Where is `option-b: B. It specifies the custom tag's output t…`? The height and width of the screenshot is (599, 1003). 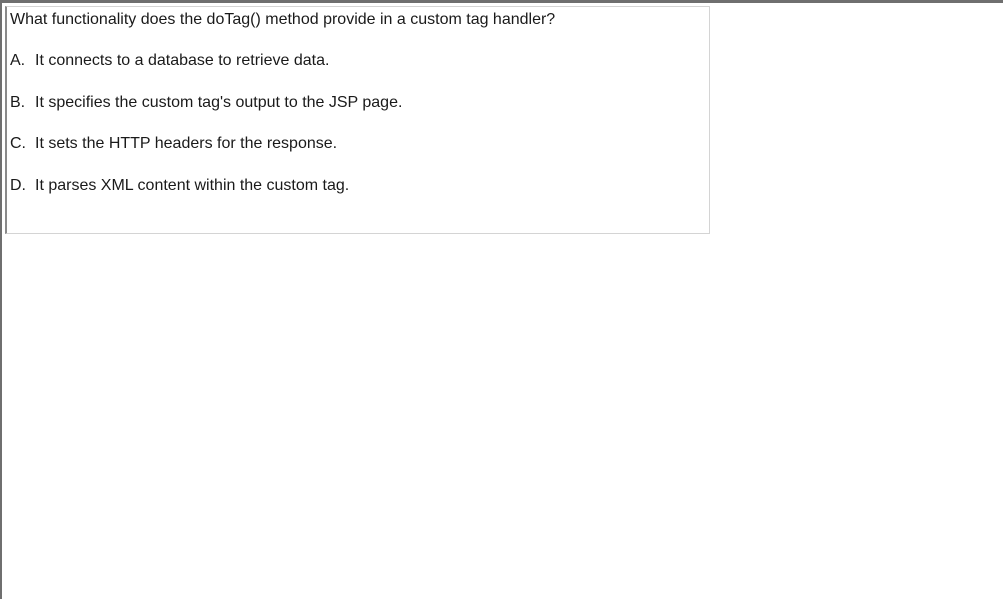 option-b: B. It specifies the custom tag's output t… is located at coordinates (206, 103).